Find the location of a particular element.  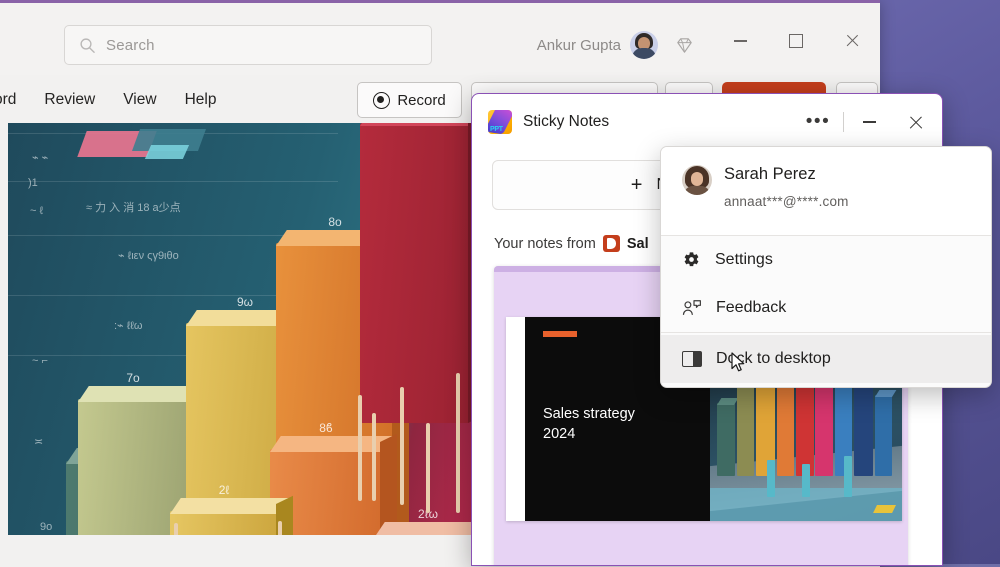

account-button: Ankur Gupta is located at coordinates (597, 45).